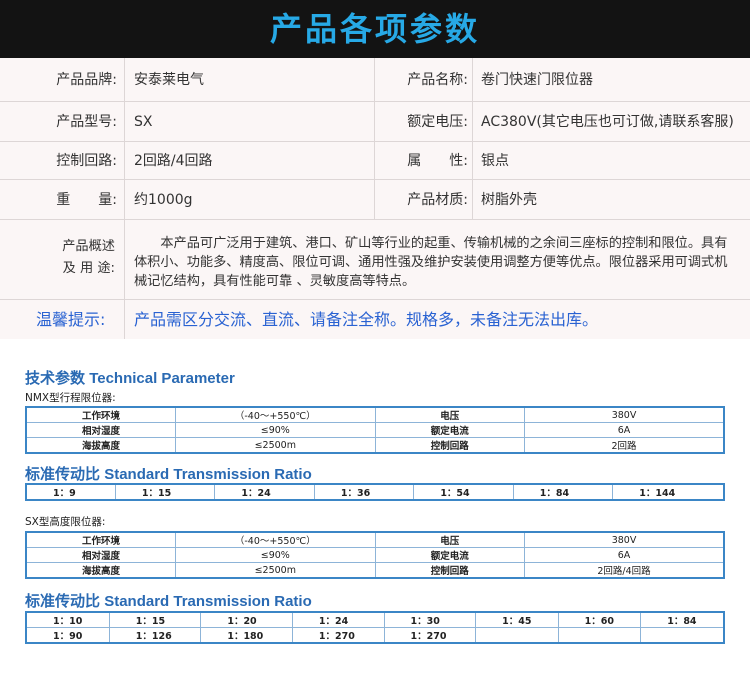  I want to click on ratio-cell: 1：20, so click(246, 619).